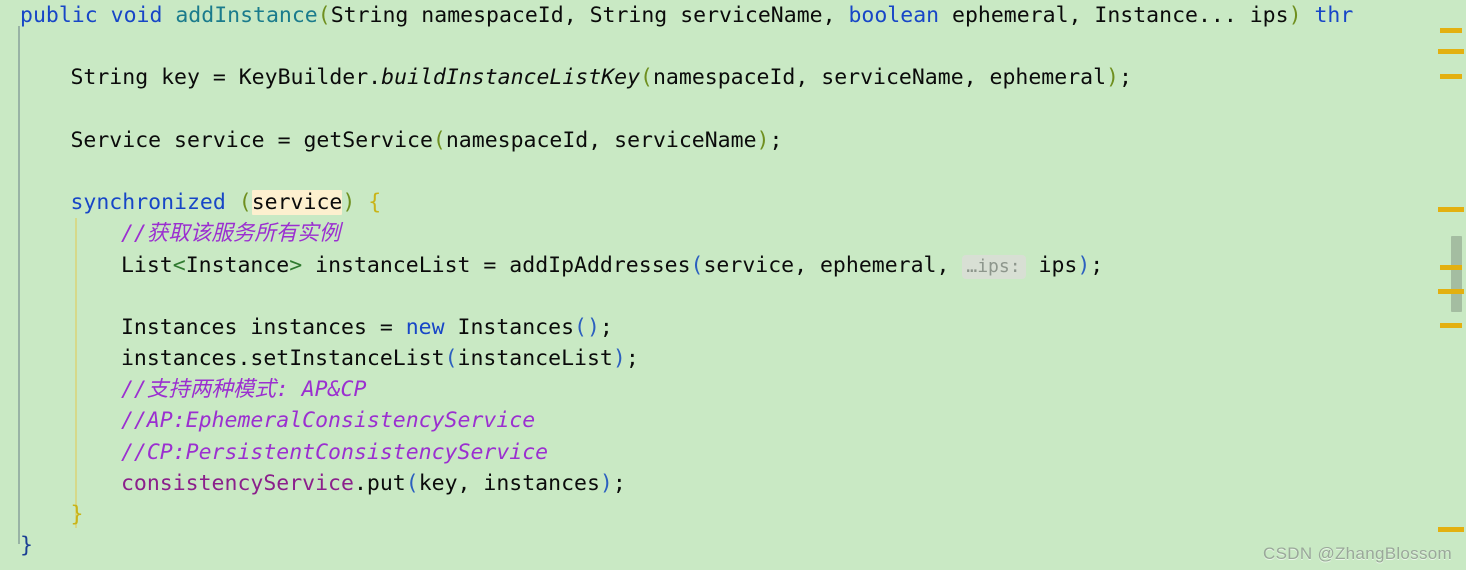 The image size is (1466, 570). Describe the element at coordinates (59, 15) in the screenshot. I see `code-token: public` at that location.